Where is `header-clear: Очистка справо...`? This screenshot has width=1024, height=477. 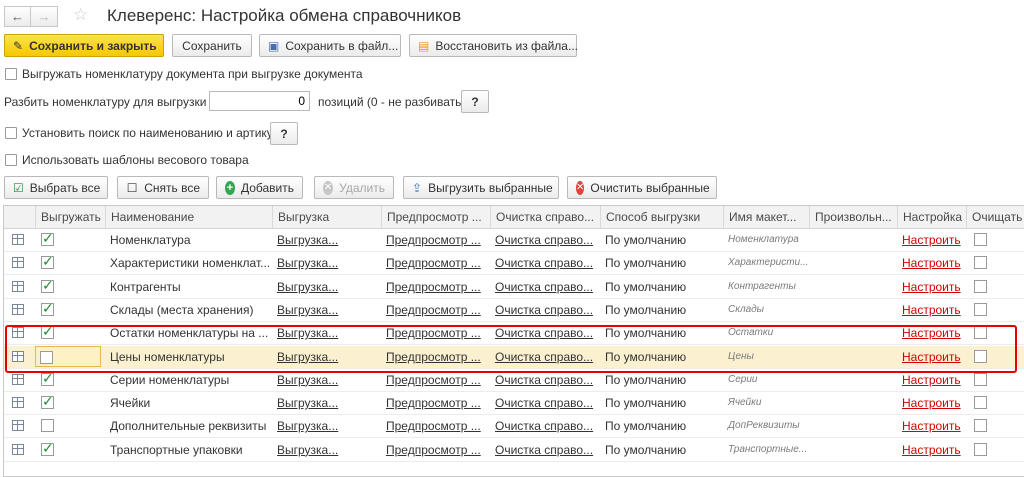
header-clear: Очистка справо... is located at coordinates (545, 217).